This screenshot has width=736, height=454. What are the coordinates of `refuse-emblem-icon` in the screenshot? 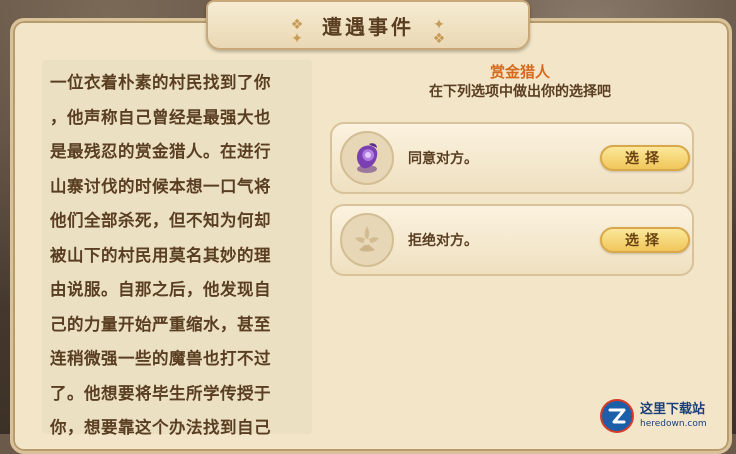 It's located at (367, 240).